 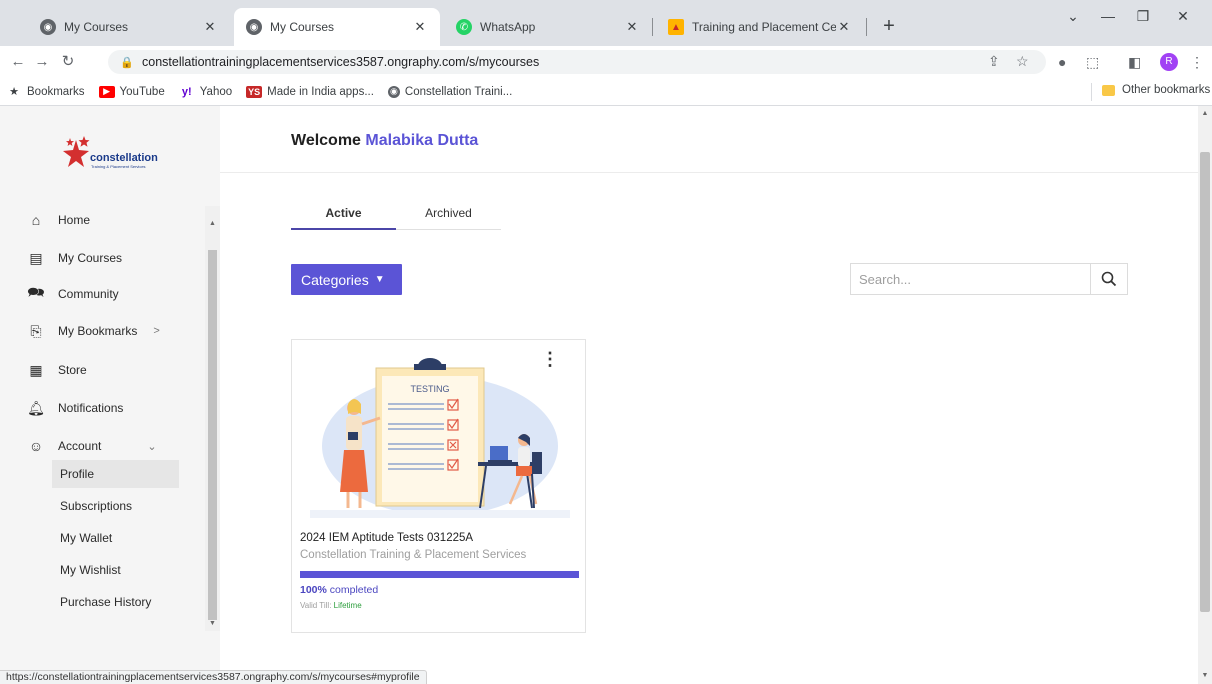 I want to click on back-icon: ←, so click(x=18, y=62).